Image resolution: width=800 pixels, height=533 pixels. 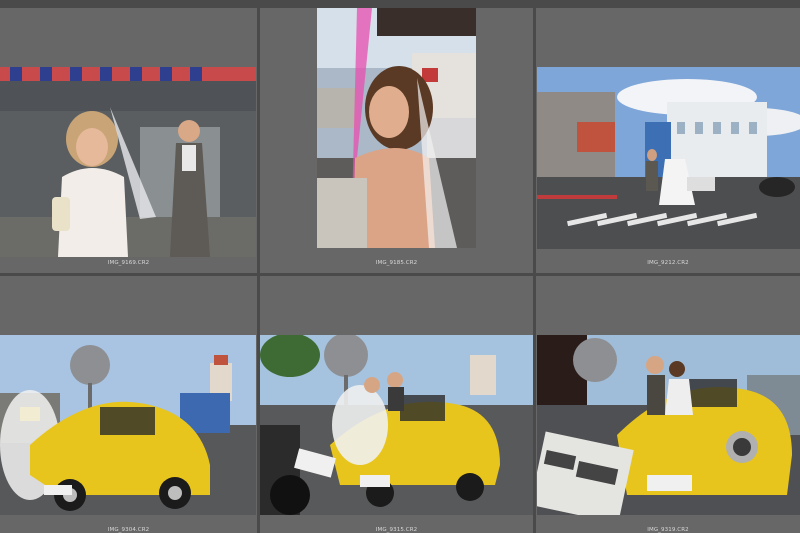 What do you see at coordinates (668, 263) in the screenshot?
I see `filename-label: IMG_9212.CR2` at bounding box center [668, 263].